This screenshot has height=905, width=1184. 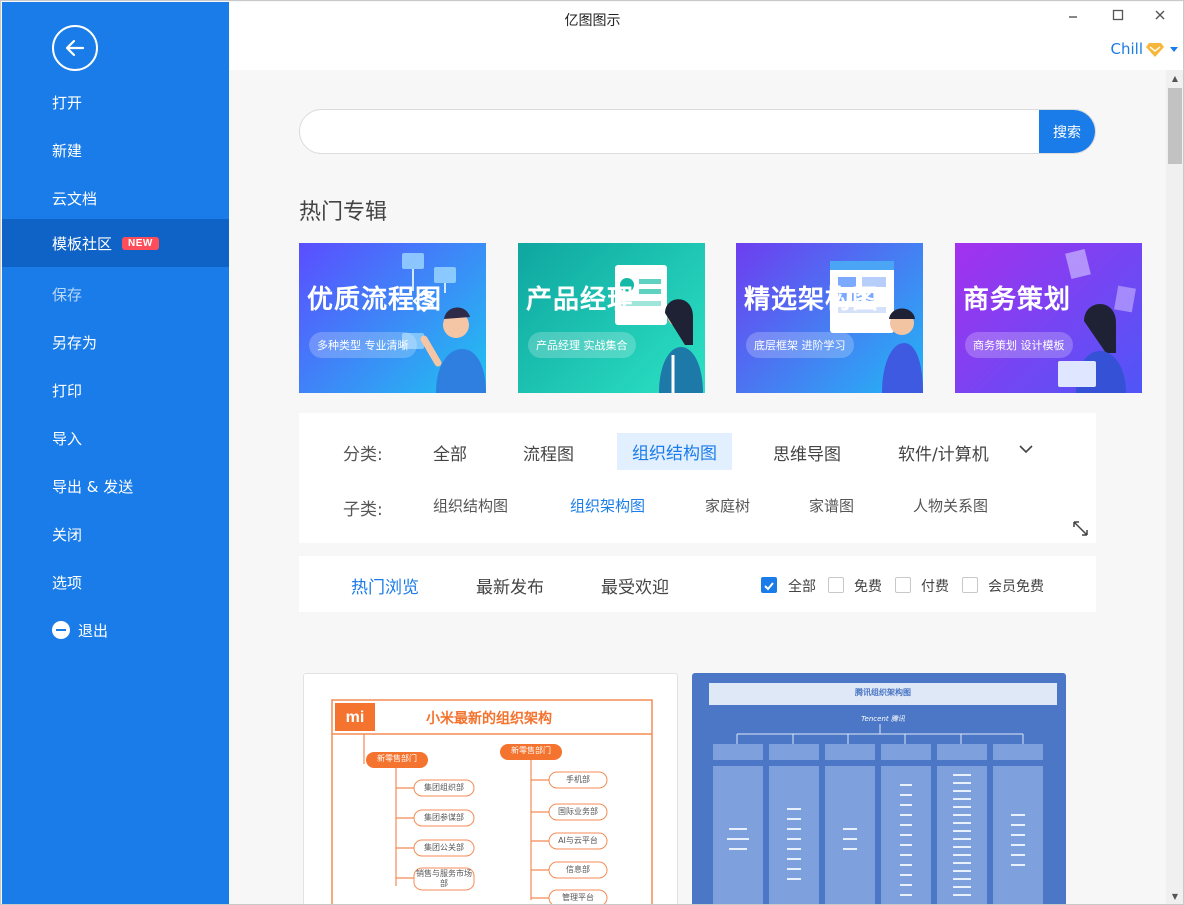 I want to click on org-node: 信息部, so click(x=578, y=869).